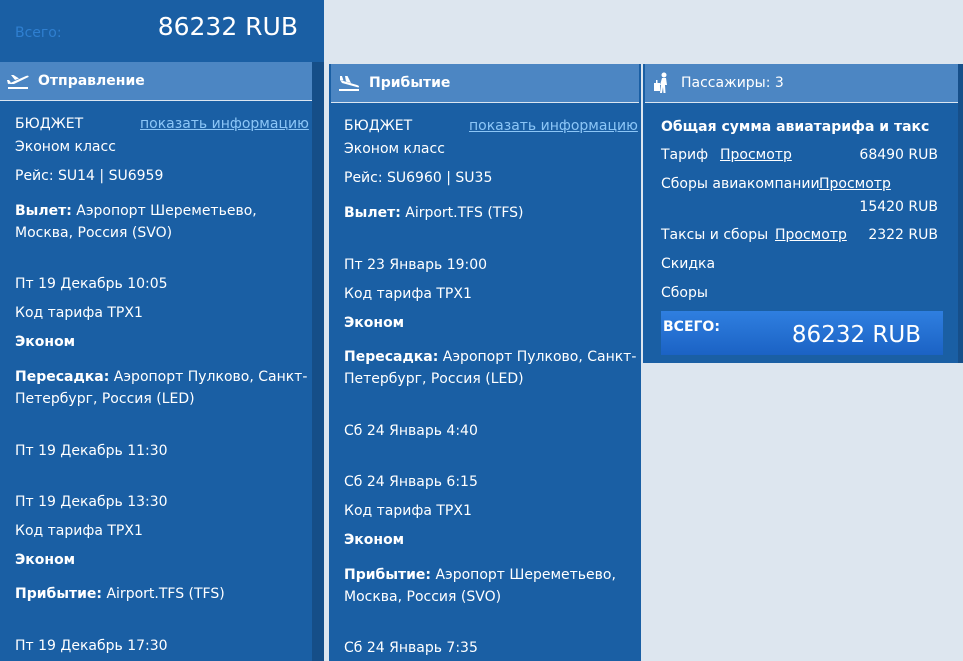 The image size is (963, 661). Describe the element at coordinates (411, 482) in the screenshot. I see `transfer-depart-time: Сб 24 Январь 6:15` at that location.